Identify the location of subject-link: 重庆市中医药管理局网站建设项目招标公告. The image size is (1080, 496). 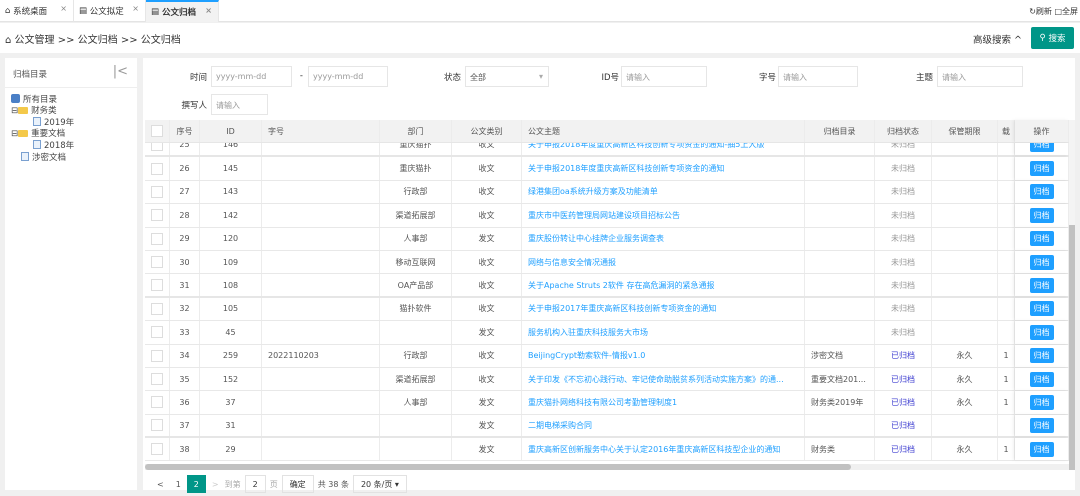
(663, 215).